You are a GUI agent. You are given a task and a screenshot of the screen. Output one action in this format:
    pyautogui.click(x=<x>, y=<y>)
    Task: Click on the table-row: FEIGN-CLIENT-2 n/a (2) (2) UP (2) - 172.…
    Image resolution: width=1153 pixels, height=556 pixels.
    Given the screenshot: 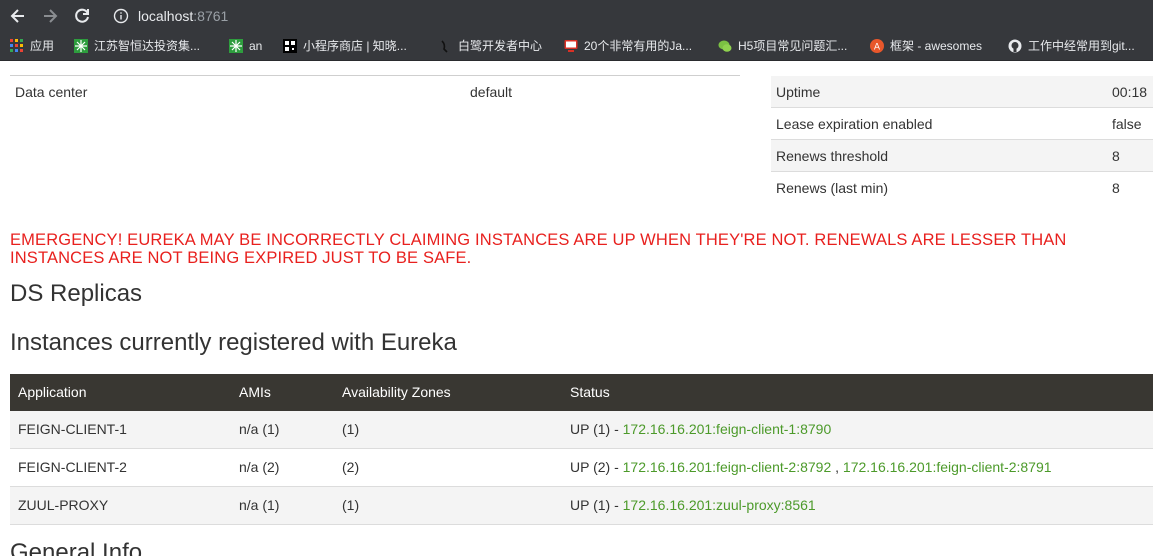 What is the action you would take?
    pyautogui.click(x=581, y=468)
    